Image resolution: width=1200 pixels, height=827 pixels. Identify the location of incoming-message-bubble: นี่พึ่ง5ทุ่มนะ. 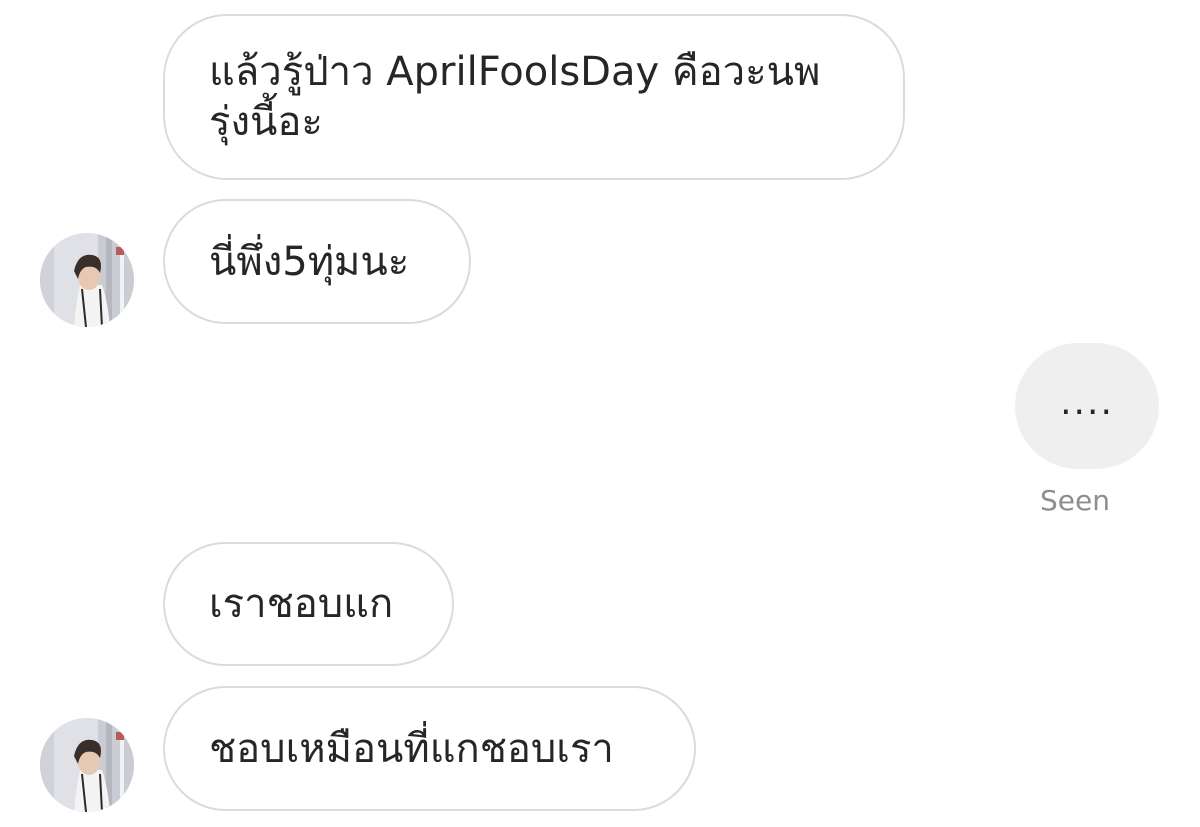
(317, 261).